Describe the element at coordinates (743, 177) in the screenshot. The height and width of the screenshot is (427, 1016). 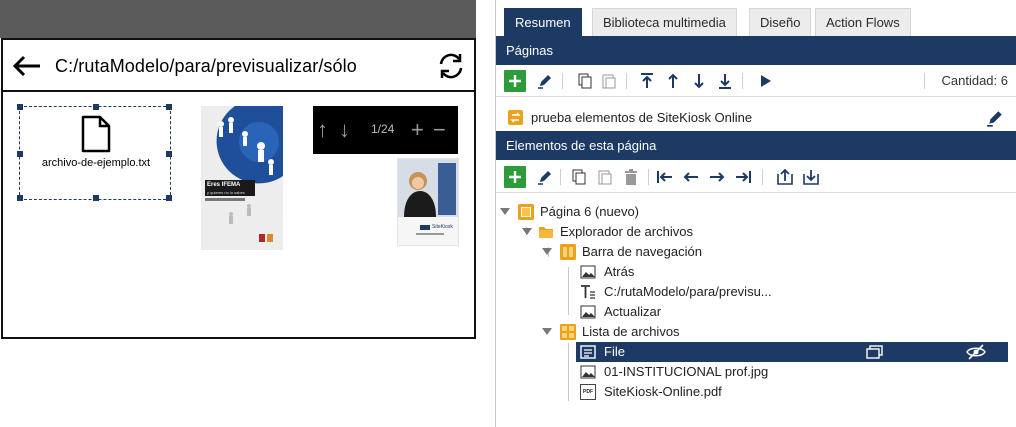
I see `move-last-icon` at that location.